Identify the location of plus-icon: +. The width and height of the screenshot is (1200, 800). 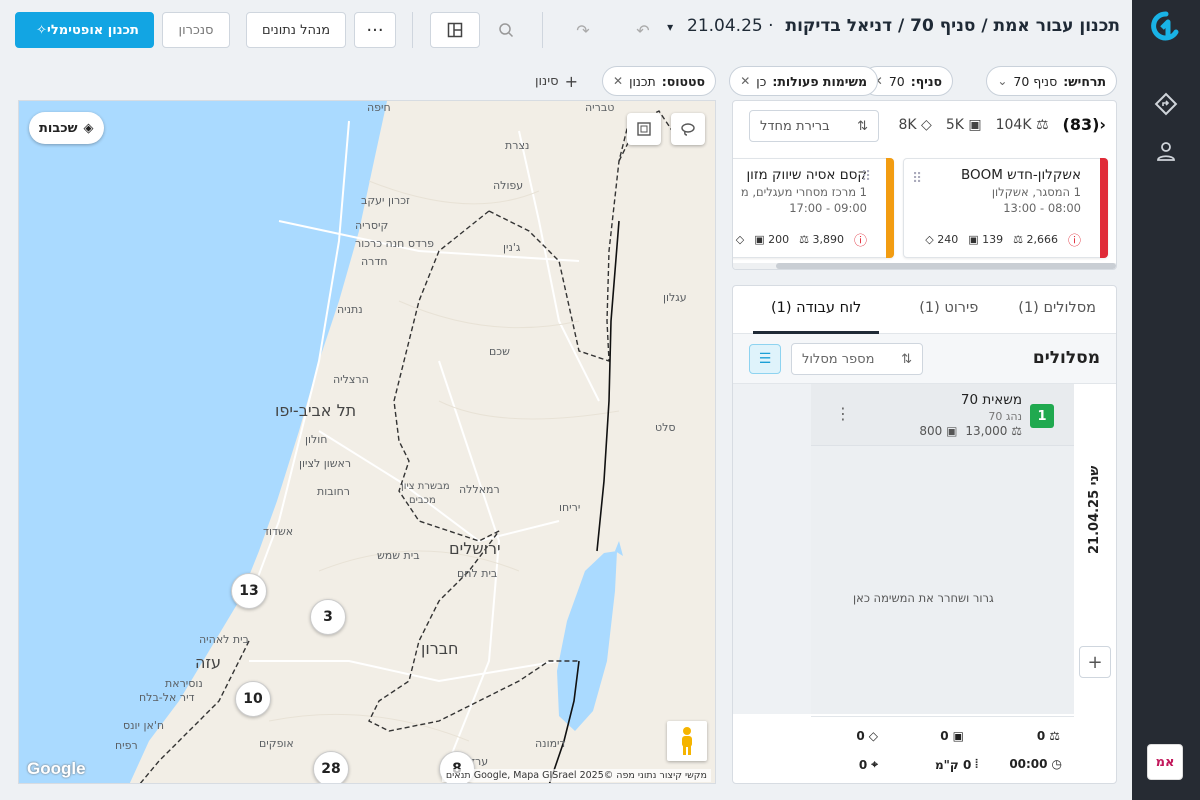
(571, 81).